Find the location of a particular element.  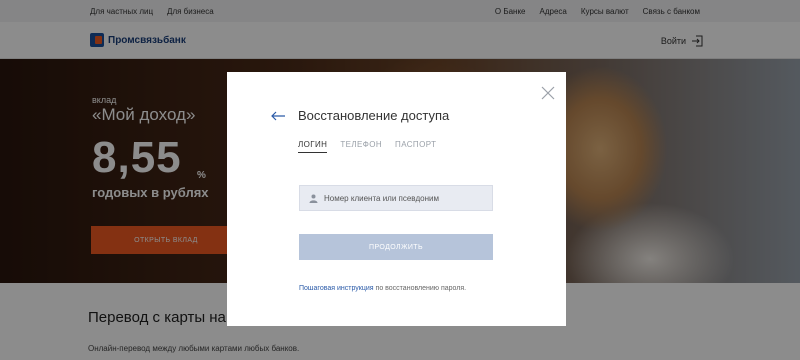

tab-passport: ПАСПОРТ is located at coordinates (415, 146).